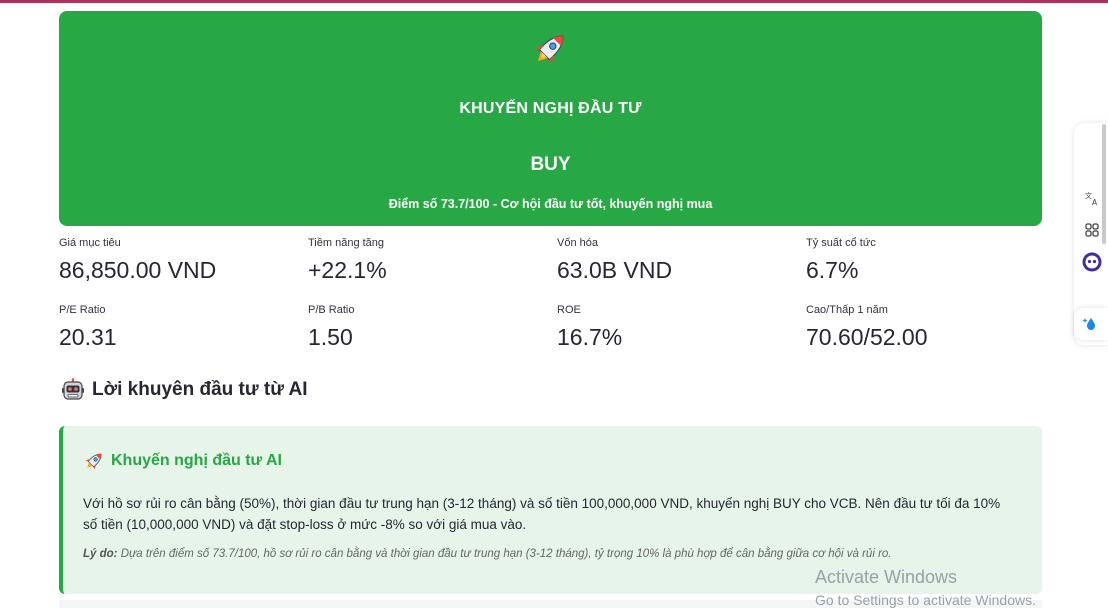  Describe the element at coordinates (346, 243) in the screenshot. I see `metric-label: Tiềm năng tăng` at that location.